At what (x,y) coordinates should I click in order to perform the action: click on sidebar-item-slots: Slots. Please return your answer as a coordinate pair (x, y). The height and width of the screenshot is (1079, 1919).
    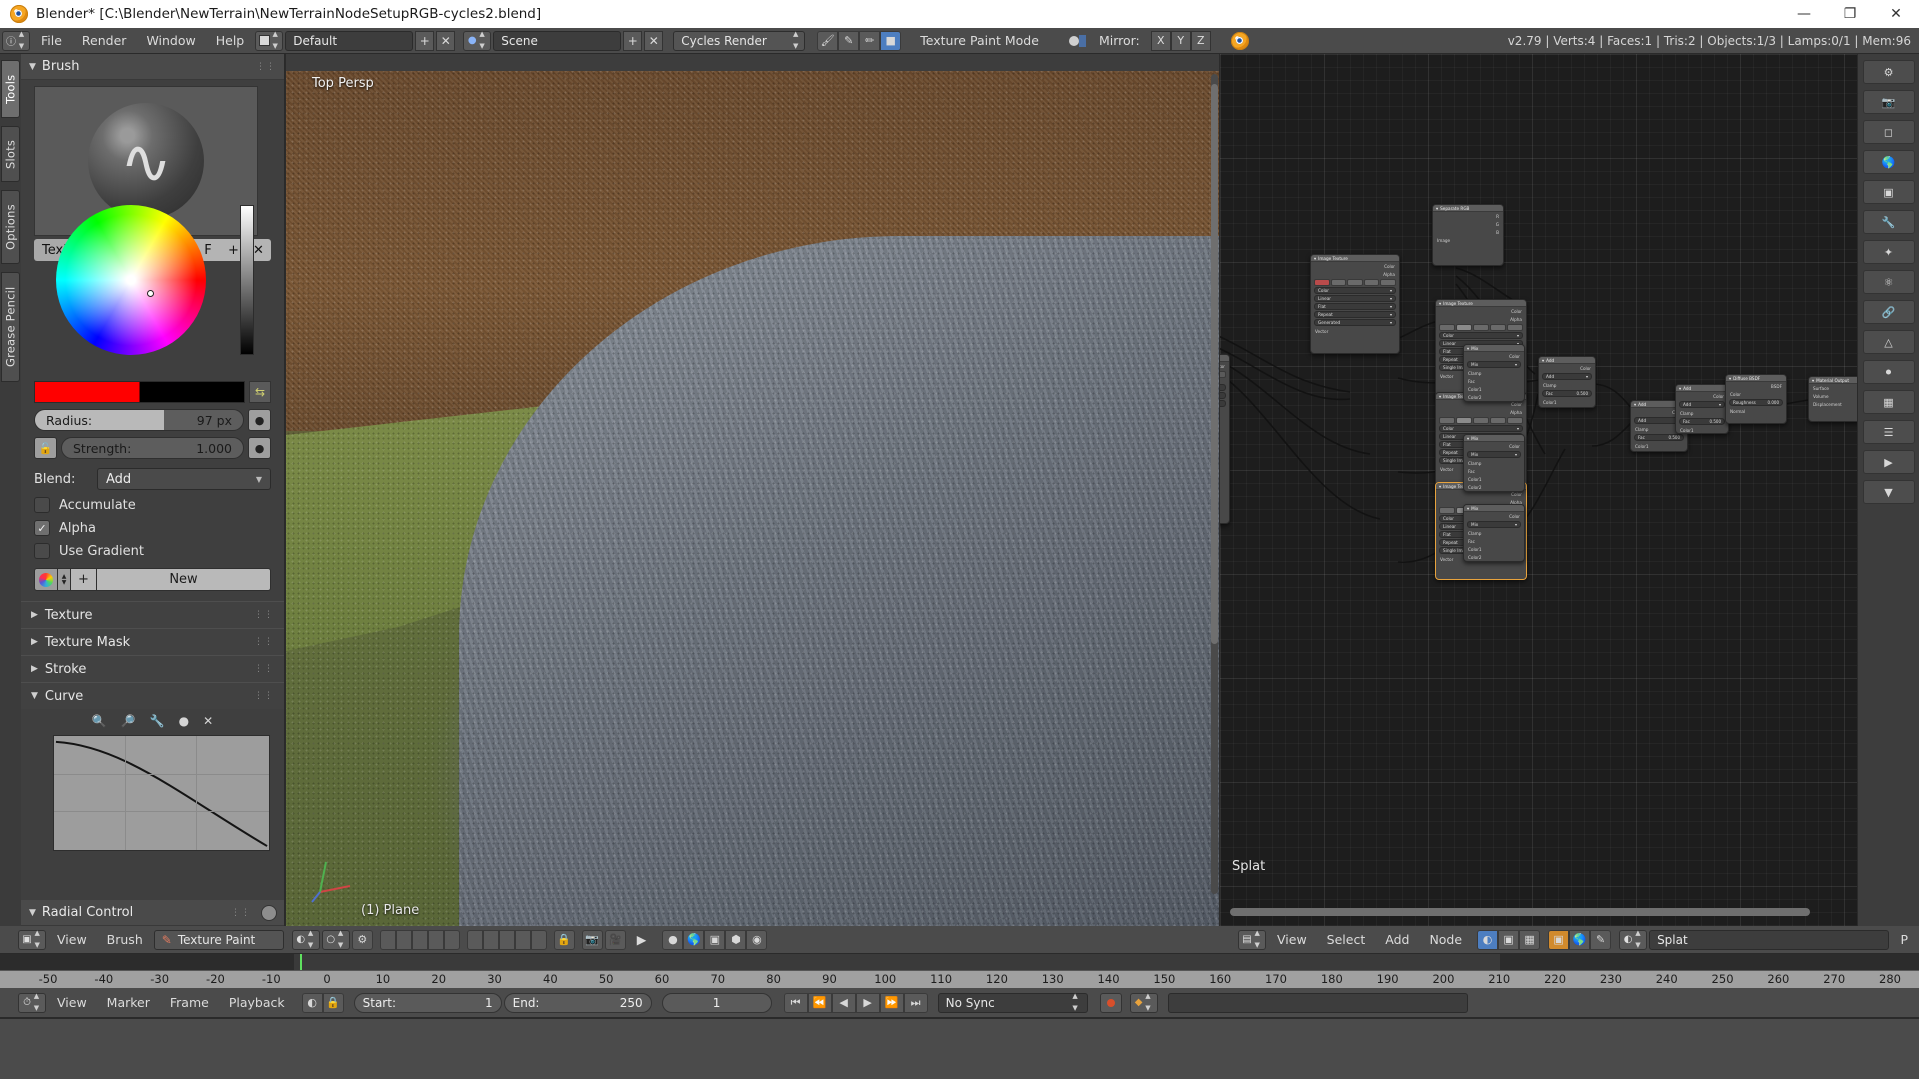
    Looking at the image, I should click on (10, 154).